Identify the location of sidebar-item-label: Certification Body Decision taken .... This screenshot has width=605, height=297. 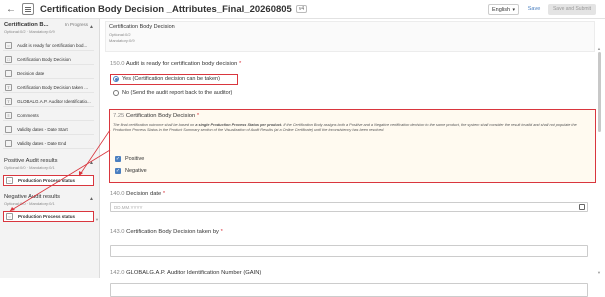
(53, 87).